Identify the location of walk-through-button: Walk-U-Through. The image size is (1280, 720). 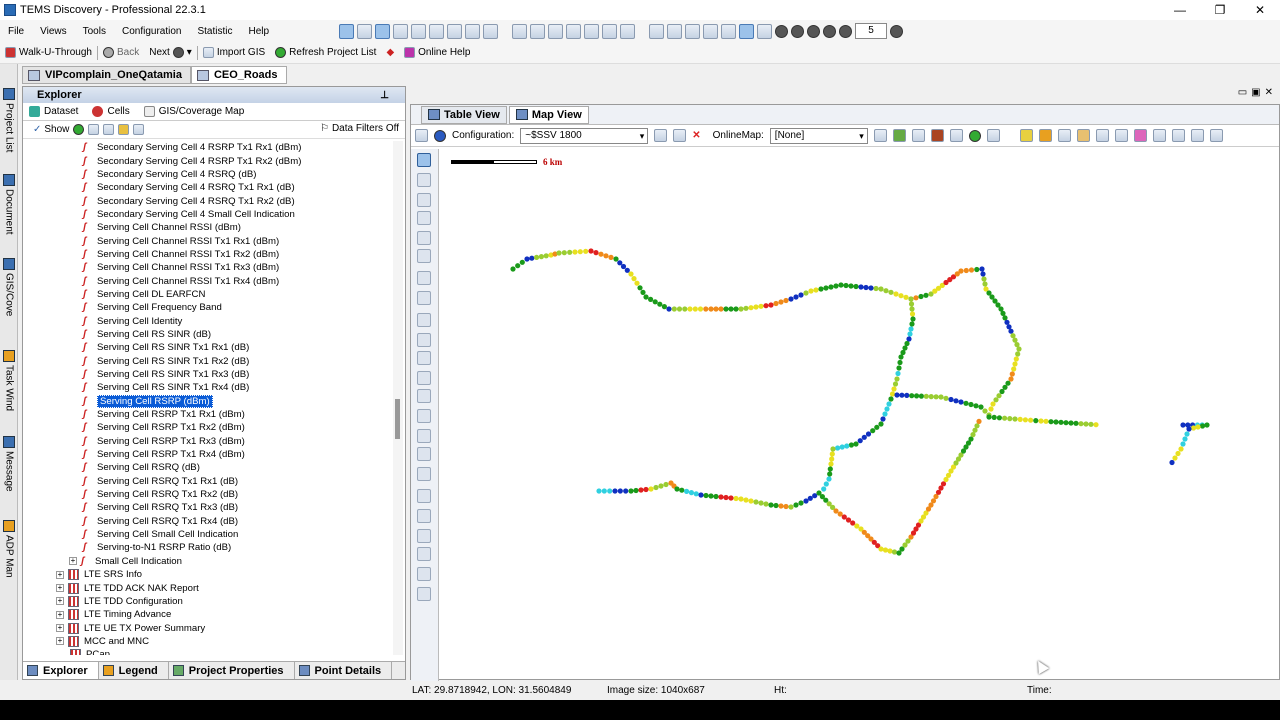
(48, 52).